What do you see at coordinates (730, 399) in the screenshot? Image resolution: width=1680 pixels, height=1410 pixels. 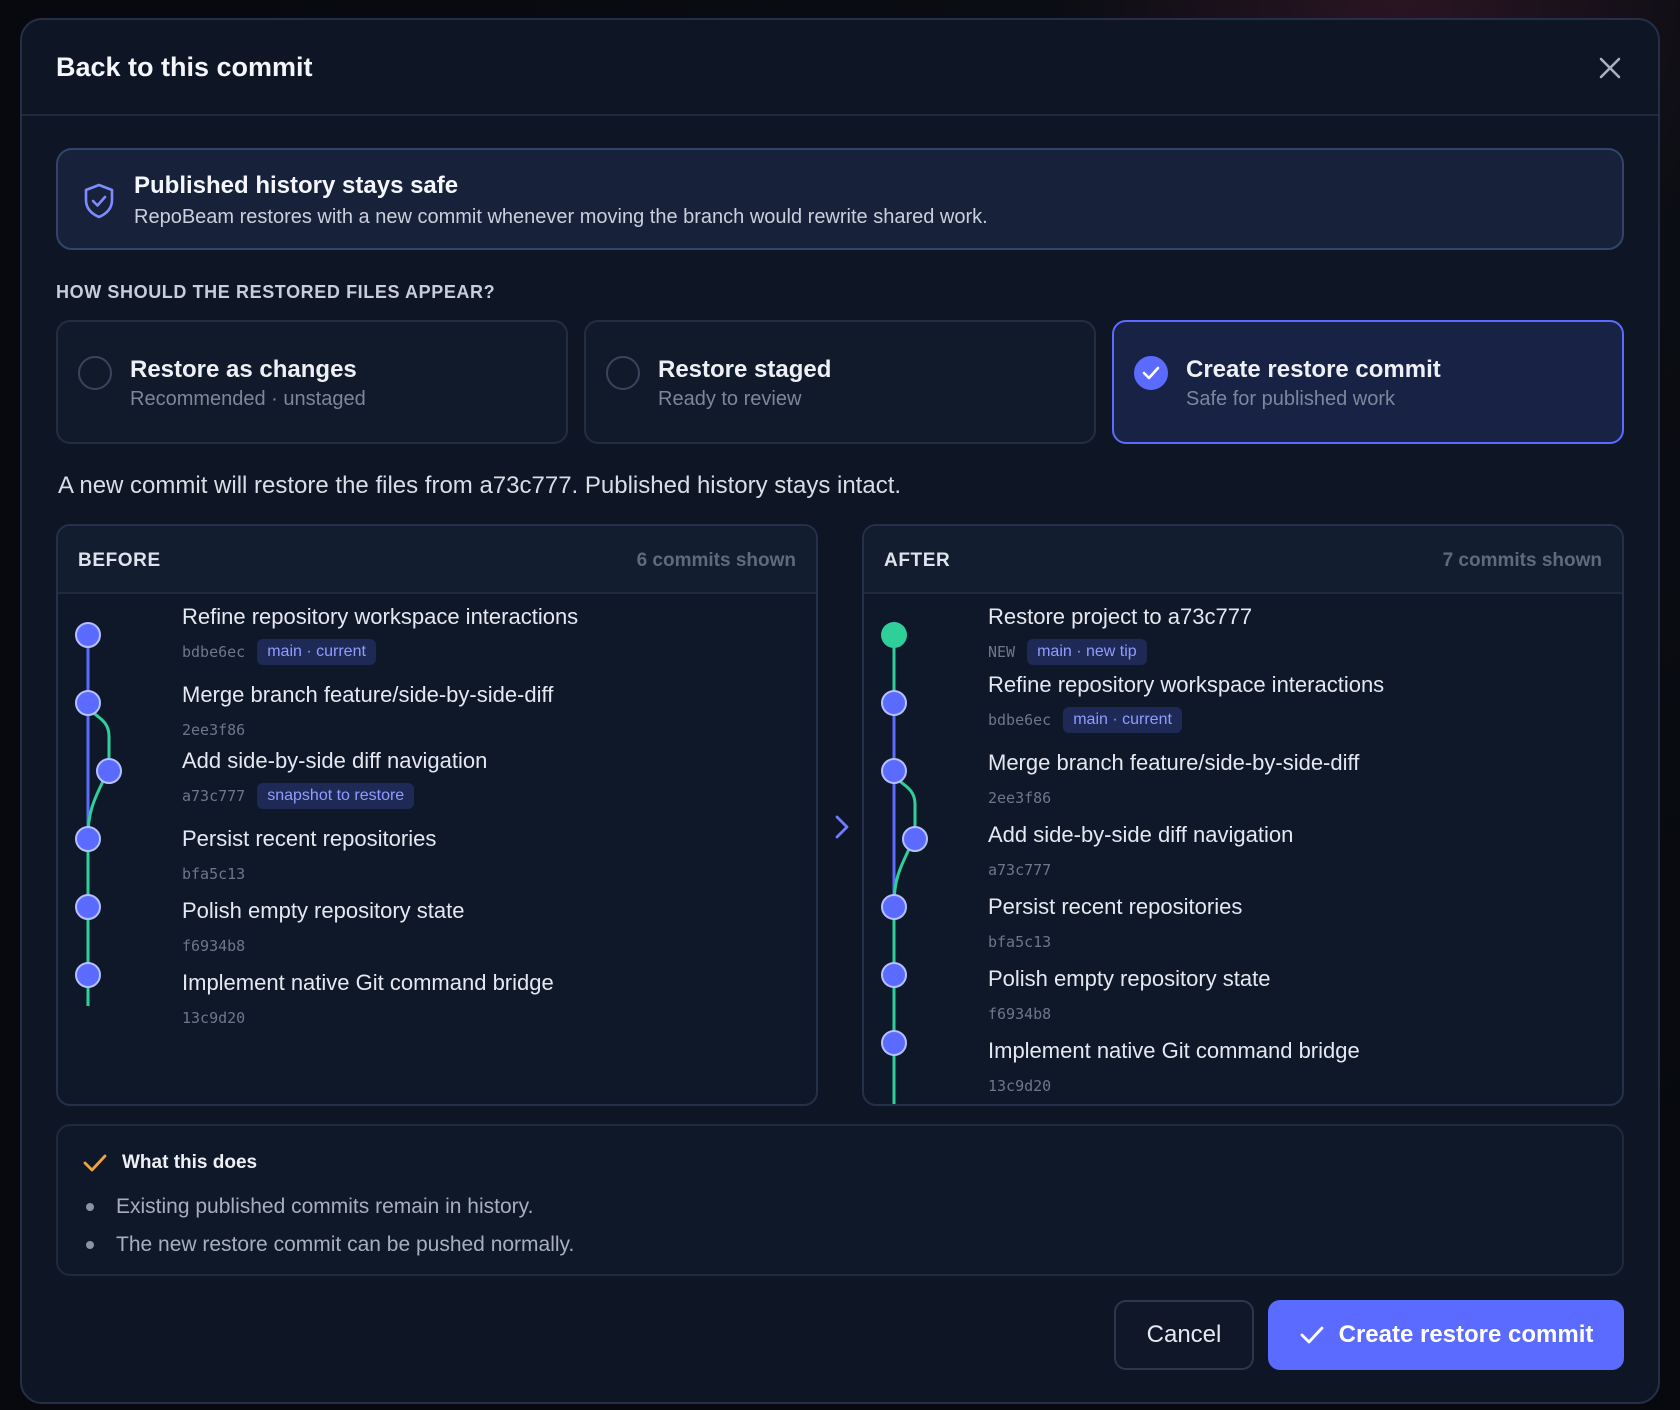 I see `option-subtitle: Ready to review` at bounding box center [730, 399].